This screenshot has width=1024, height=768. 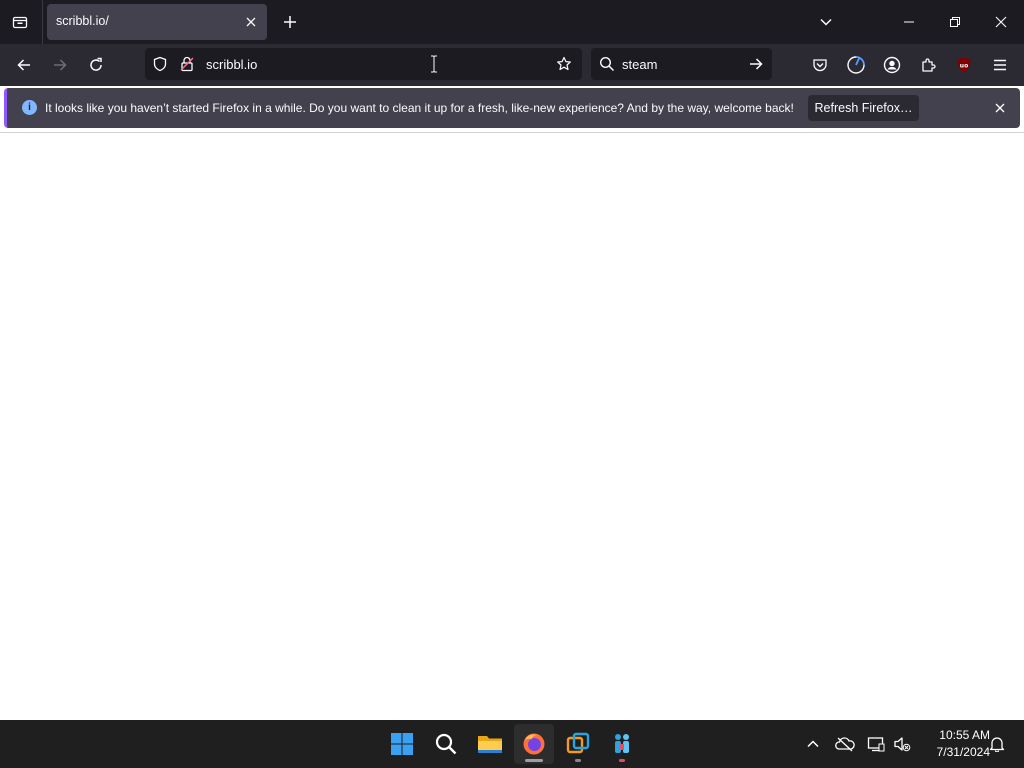 What do you see at coordinates (160, 64) in the screenshot?
I see `tracking-protection-shield-icon` at bounding box center [160, 64].